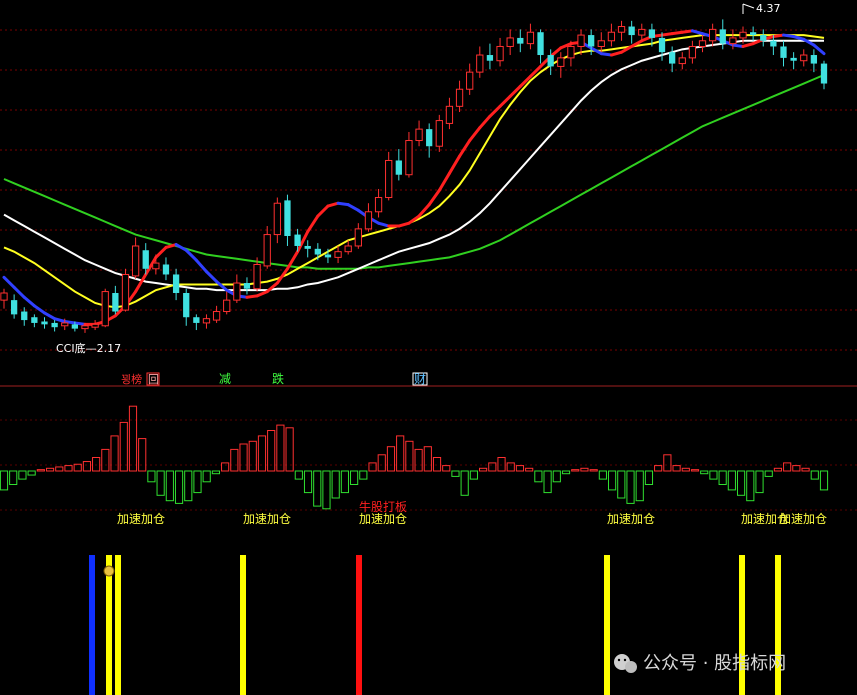 The image size is (857, 695). What do you see at coordinates (631, 519) in the screenshot?
I see `annotation-5: 加速加仓` at bounding box center [631, 519].